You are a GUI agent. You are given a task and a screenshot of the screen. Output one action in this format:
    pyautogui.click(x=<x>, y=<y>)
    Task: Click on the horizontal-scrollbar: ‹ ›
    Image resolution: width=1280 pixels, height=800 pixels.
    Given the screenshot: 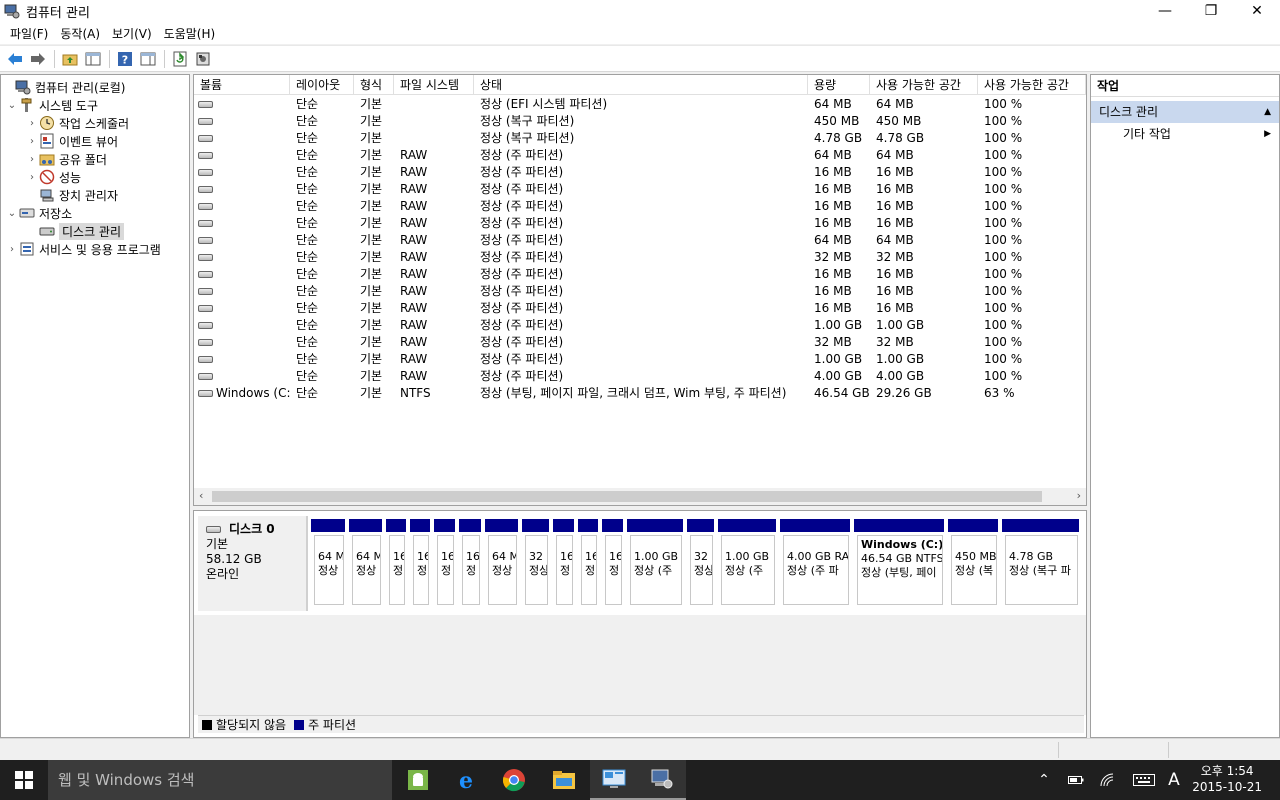 What is the action you would take?
    pyautogui.click(x=640, y=496)
    